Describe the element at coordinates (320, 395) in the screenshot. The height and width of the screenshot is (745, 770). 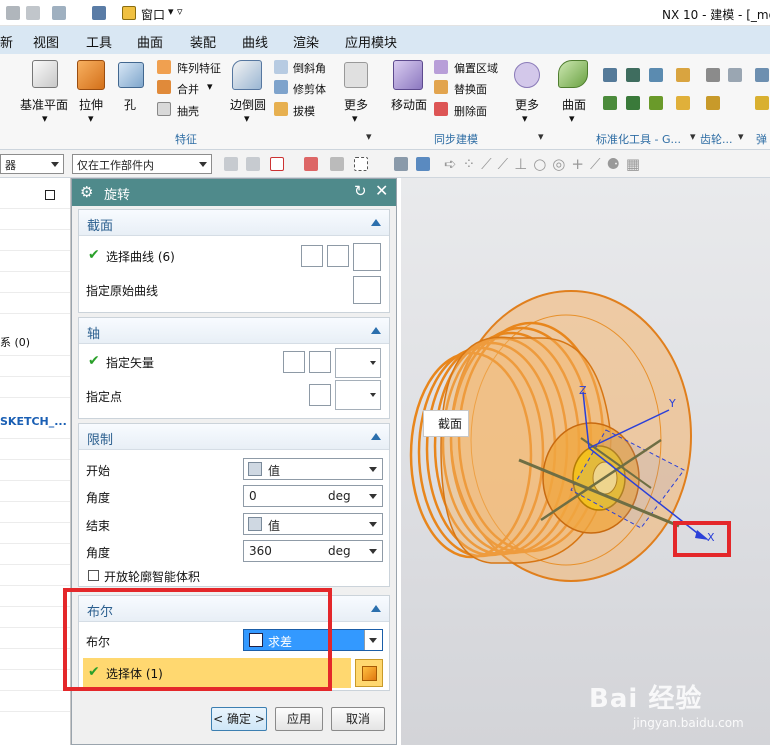
I see `point-dialog-icon` at that location.